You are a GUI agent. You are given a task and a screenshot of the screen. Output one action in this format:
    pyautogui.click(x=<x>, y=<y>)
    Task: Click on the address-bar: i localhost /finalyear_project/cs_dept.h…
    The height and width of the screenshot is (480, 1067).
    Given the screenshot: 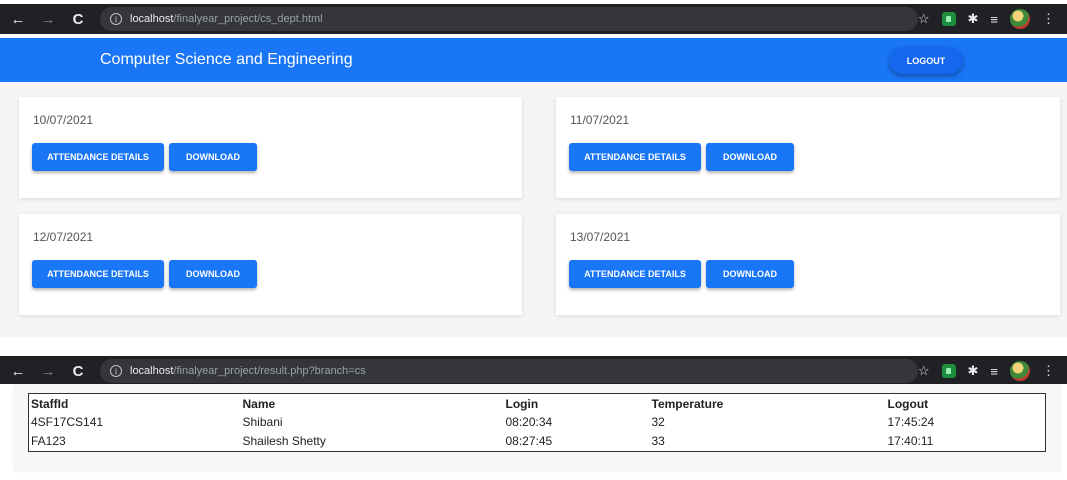 What is the action you would take?
    pyautogui.click(x=509, y=19)
    